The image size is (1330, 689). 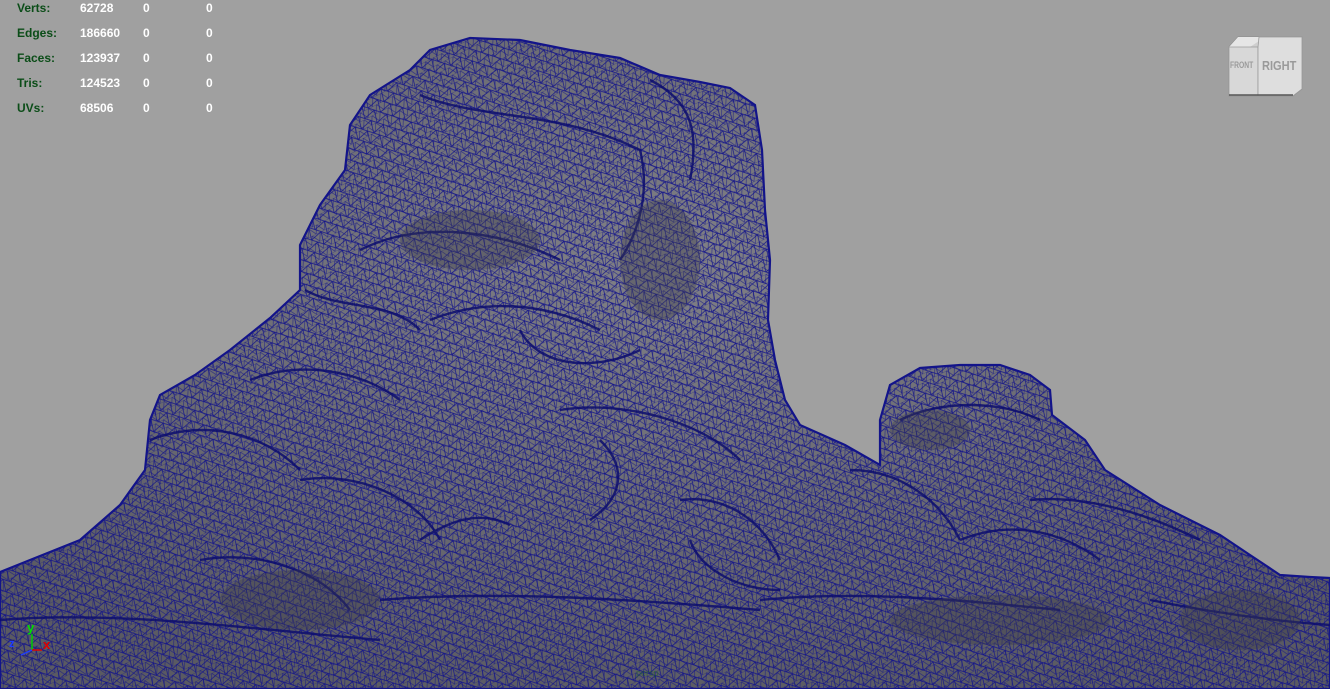 I want to click on axis-z-label: z, so click(x=12, y=644).